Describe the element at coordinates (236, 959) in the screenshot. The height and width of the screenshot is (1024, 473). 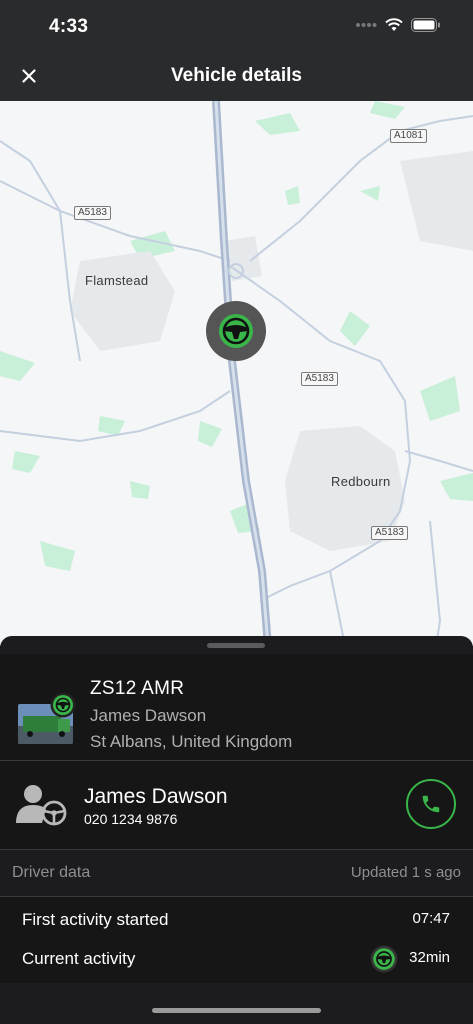
I see `list-item: Current activity 32min` at that location.